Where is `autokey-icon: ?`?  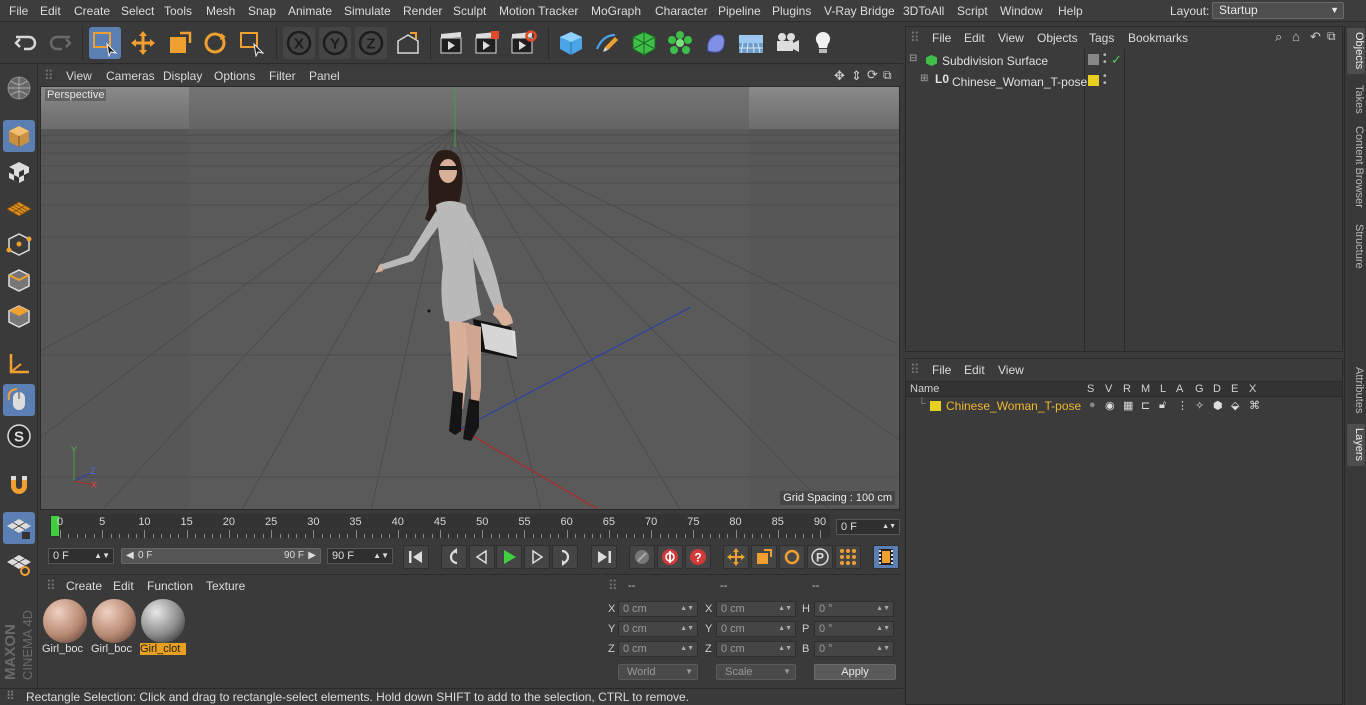
autokey-icon: ? is located at coordinates (698, 557).